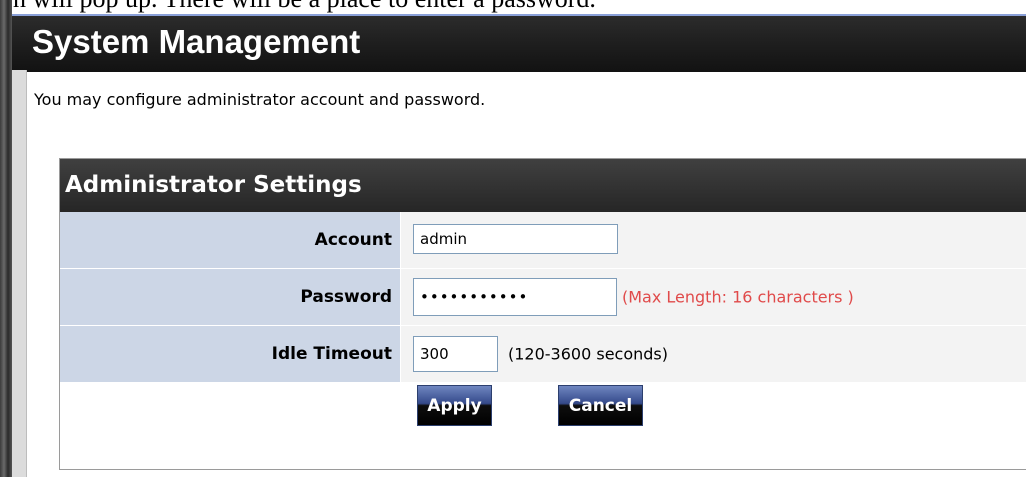  Describe the element at coordinates (543, 413) in the screenshot. I see `button-row: Apply Cancel` at that location.